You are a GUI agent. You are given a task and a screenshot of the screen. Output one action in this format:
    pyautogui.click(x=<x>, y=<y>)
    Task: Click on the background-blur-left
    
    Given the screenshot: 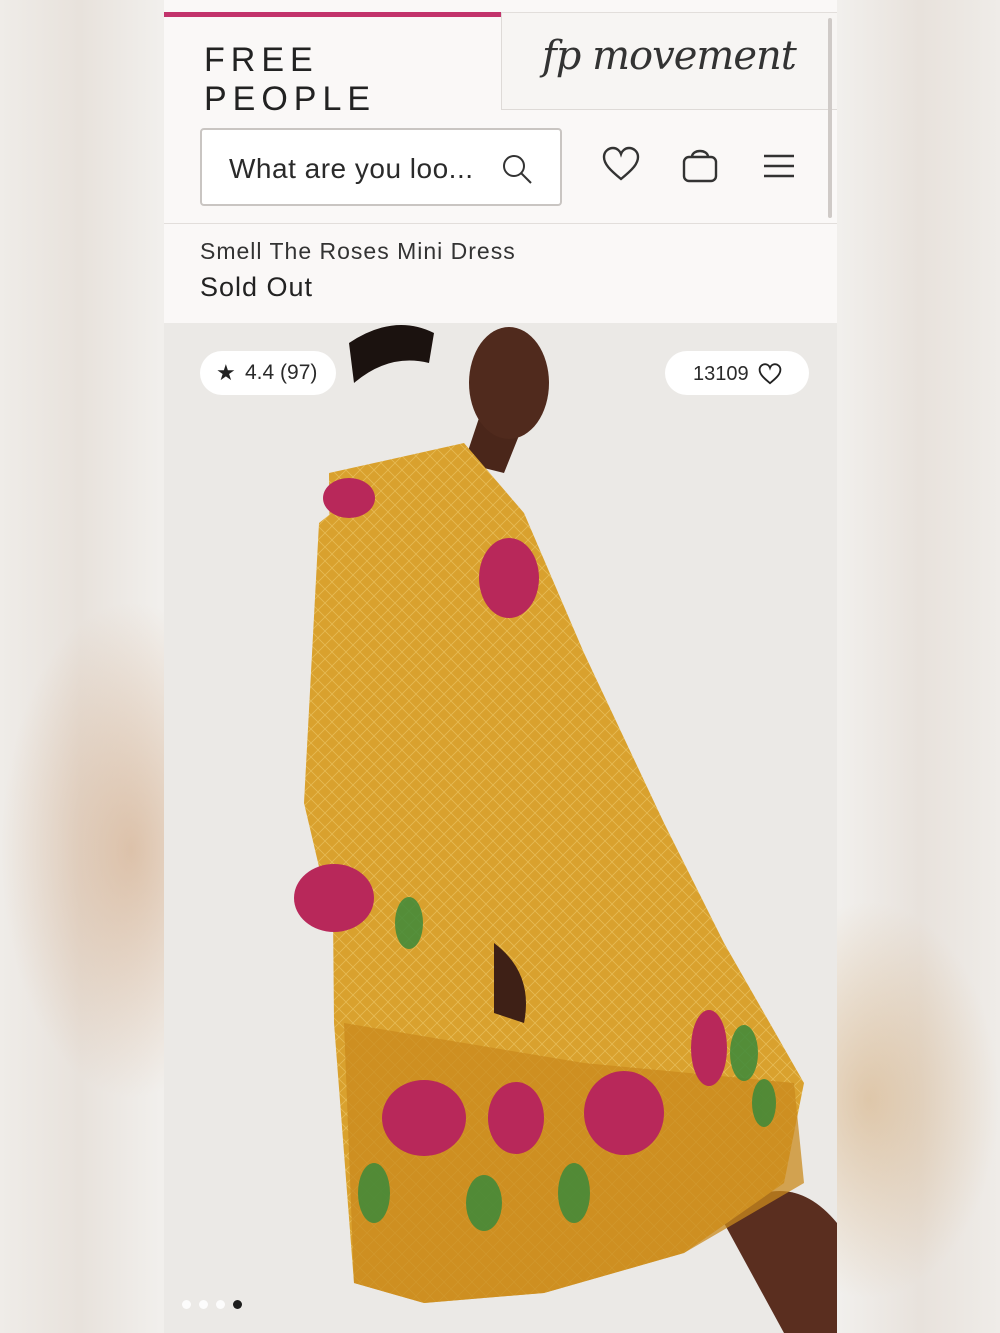 What is the action you would take?
    pyautogui.click(x=82, y=850)
    